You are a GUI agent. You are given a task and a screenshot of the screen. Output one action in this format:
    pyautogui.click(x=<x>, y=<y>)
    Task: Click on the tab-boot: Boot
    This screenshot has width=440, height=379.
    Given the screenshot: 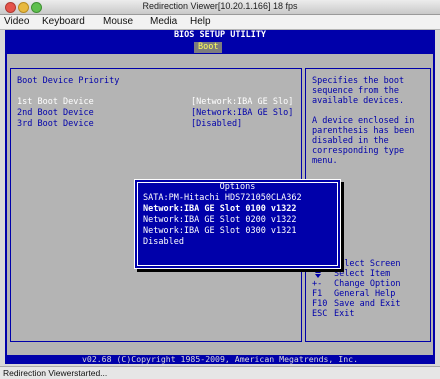 What is the action you would take?
    pyautogui.click(x=208, y=47)
    